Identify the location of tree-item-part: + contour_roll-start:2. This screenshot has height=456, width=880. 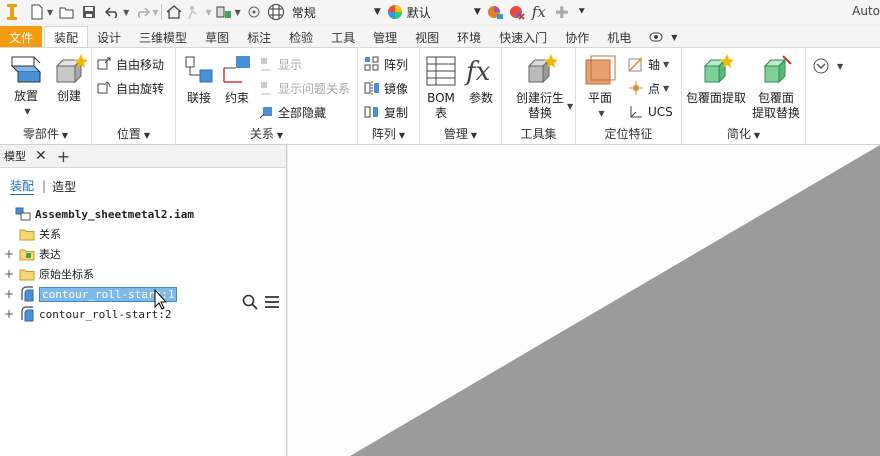
(85, 314).